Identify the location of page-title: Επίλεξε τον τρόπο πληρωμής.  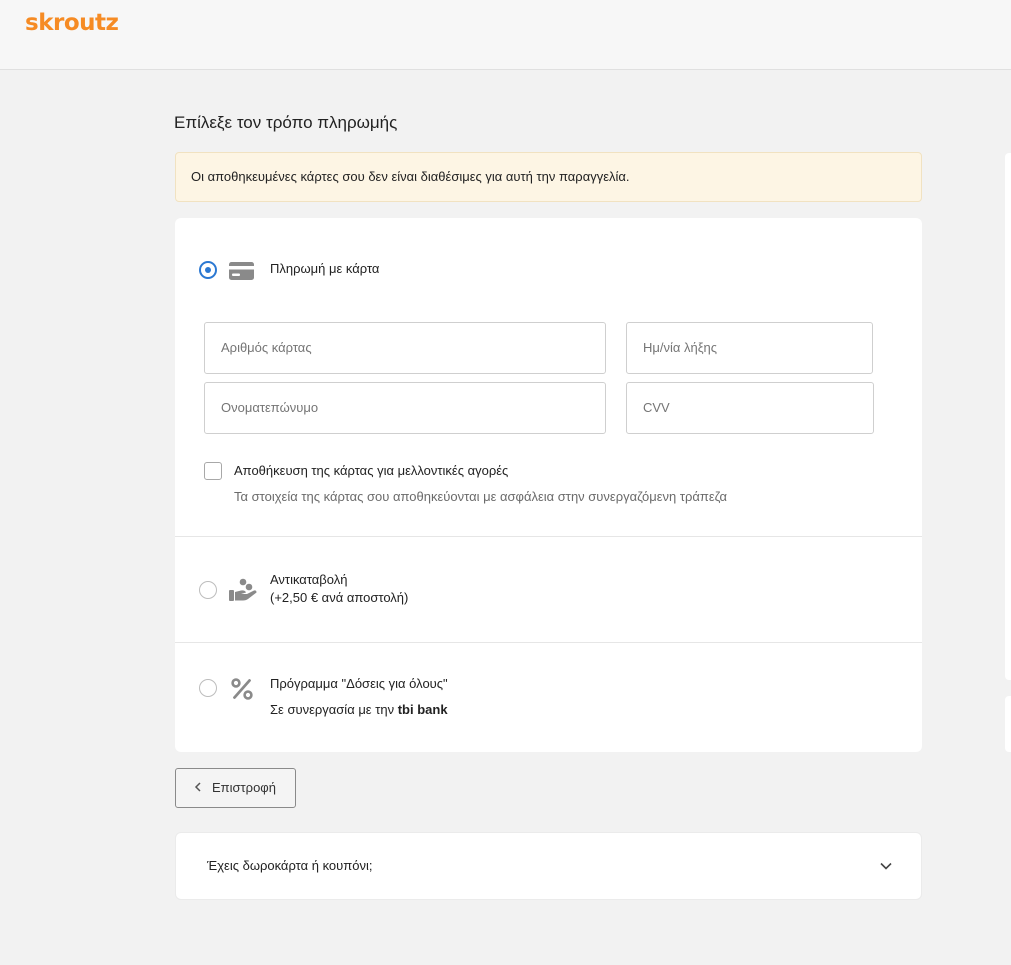
(286, 122).